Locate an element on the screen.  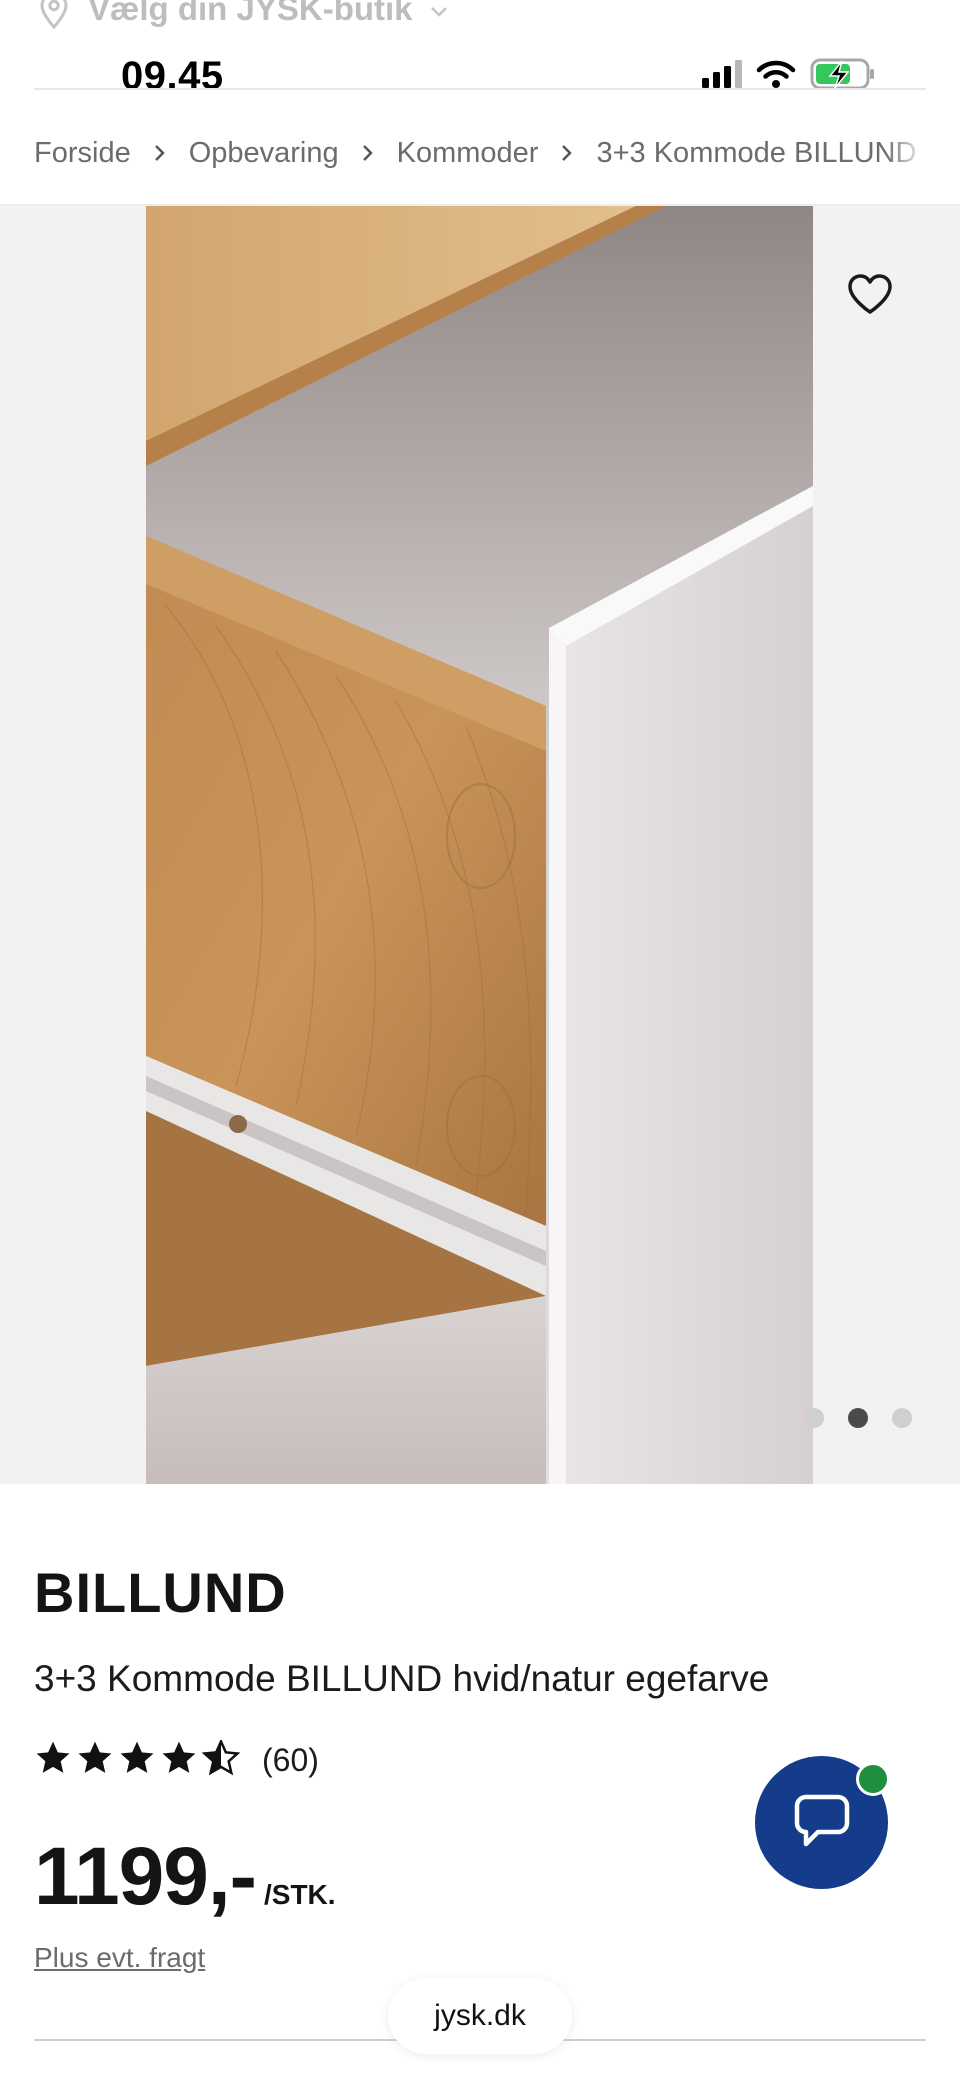
product-rating: (60) is located at coordinates (176, 1759).